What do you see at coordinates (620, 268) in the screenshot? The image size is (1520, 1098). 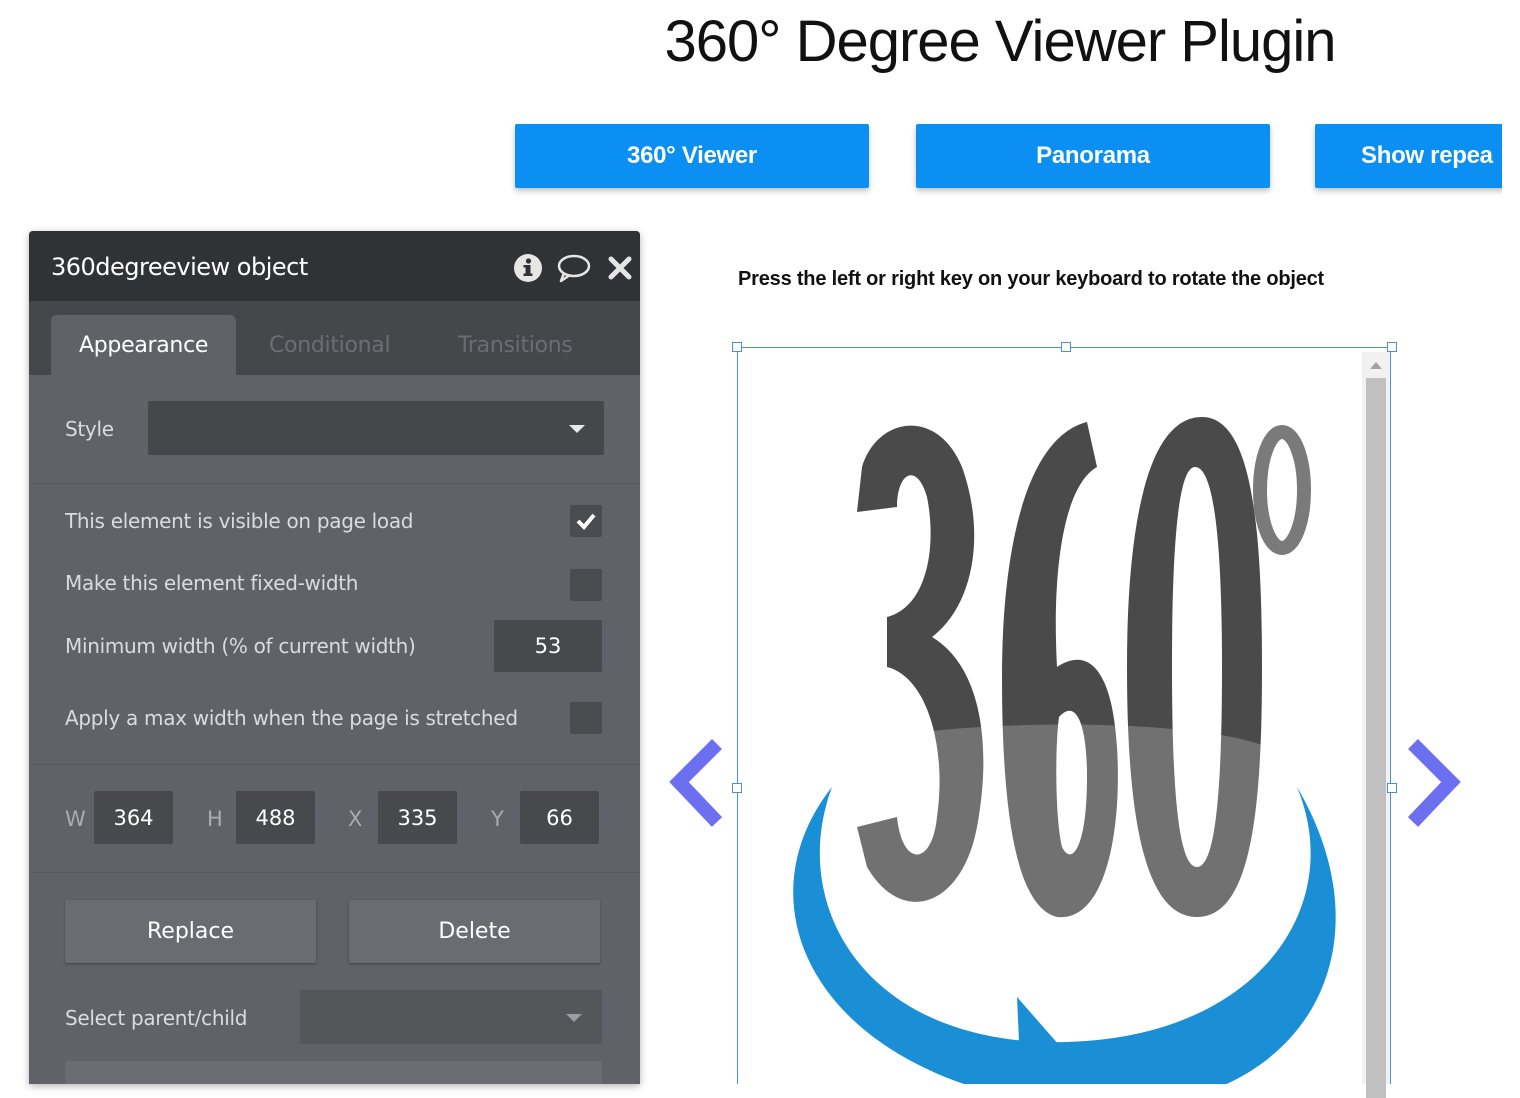 I see `close-icon` at bounding box center [620, 268].